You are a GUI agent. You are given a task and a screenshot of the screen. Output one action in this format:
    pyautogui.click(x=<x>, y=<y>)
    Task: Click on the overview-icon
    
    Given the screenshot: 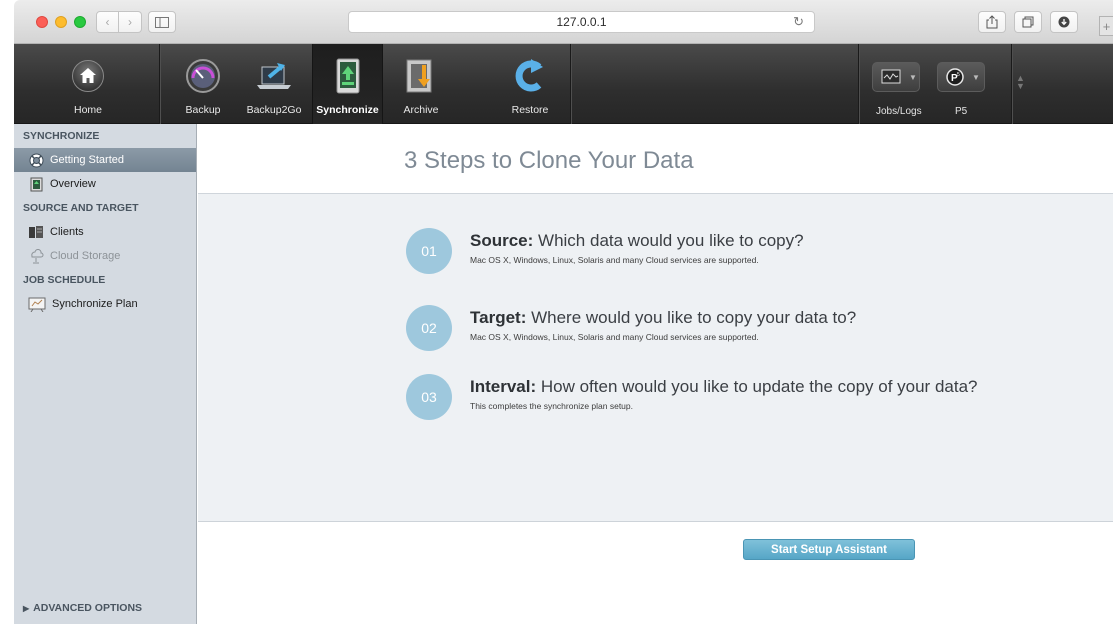 What is the action you would take?
    pyautogui.click(x=36, y=184)
    